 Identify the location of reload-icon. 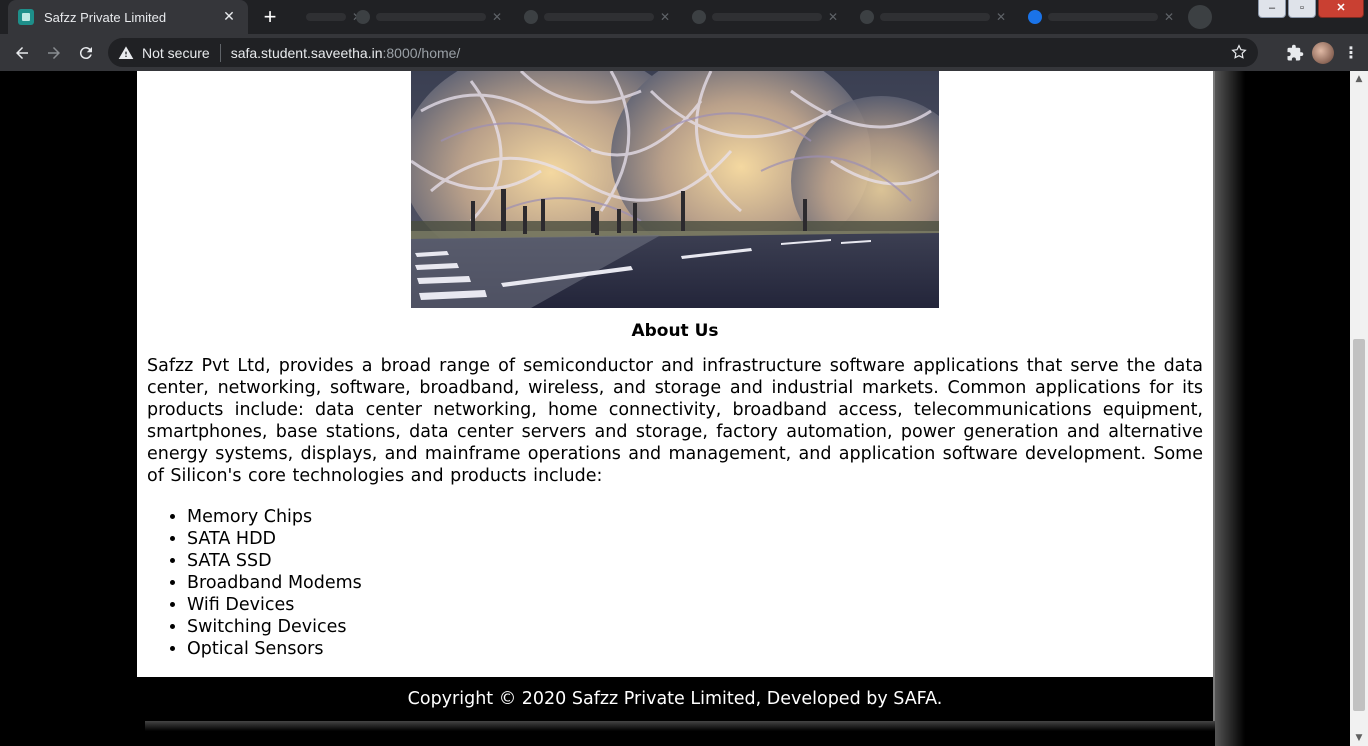
(85, 52).